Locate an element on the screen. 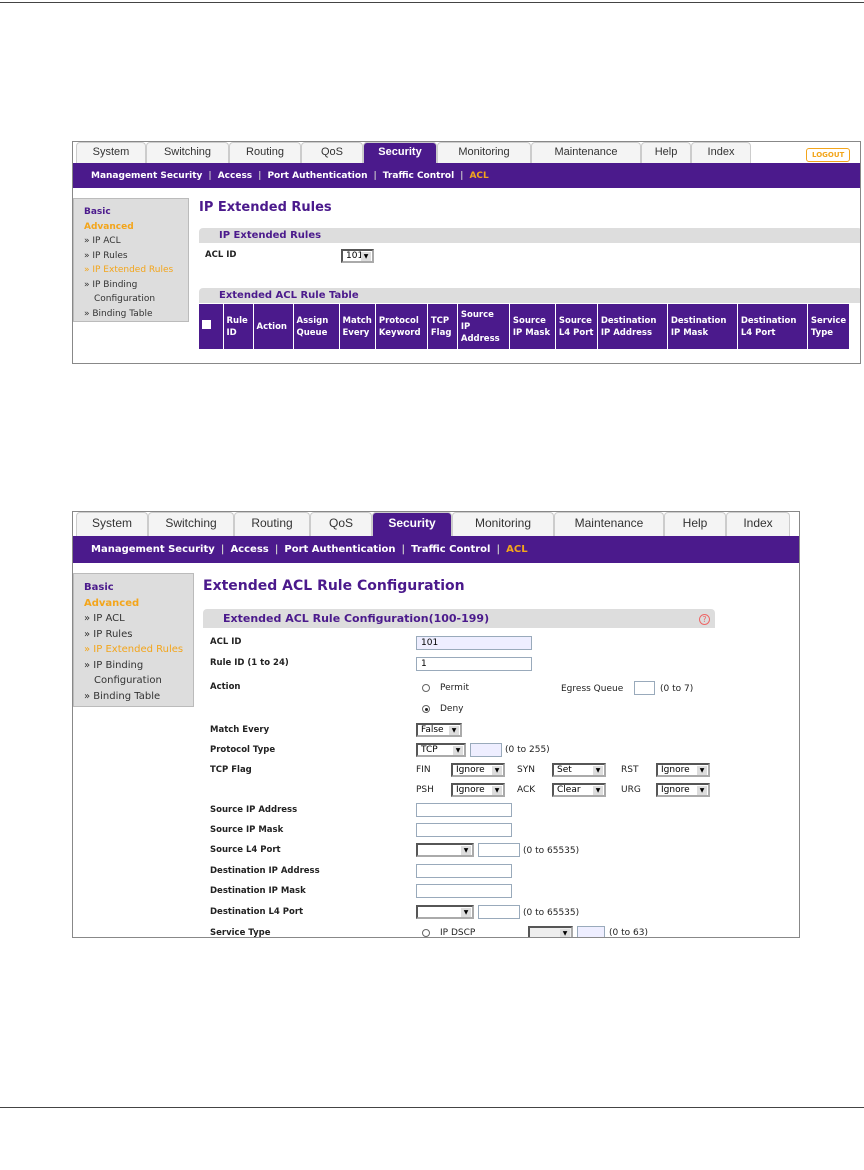 This screenshot has height=1170, width=864. source-port-field is located at coordinates (499, 850).